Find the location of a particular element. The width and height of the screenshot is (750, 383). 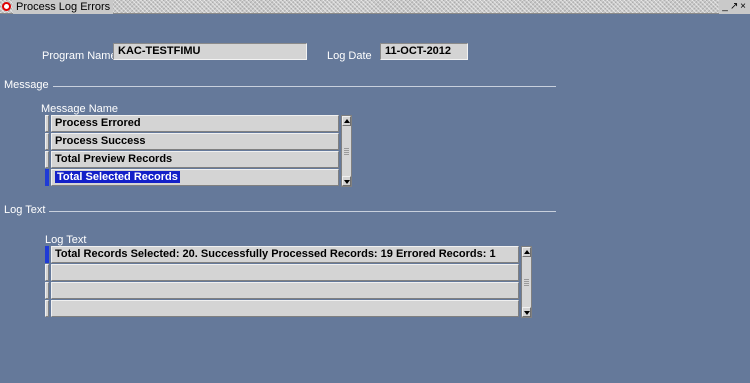

maximize-icon: ↗ is located at coordinates (734, 6).